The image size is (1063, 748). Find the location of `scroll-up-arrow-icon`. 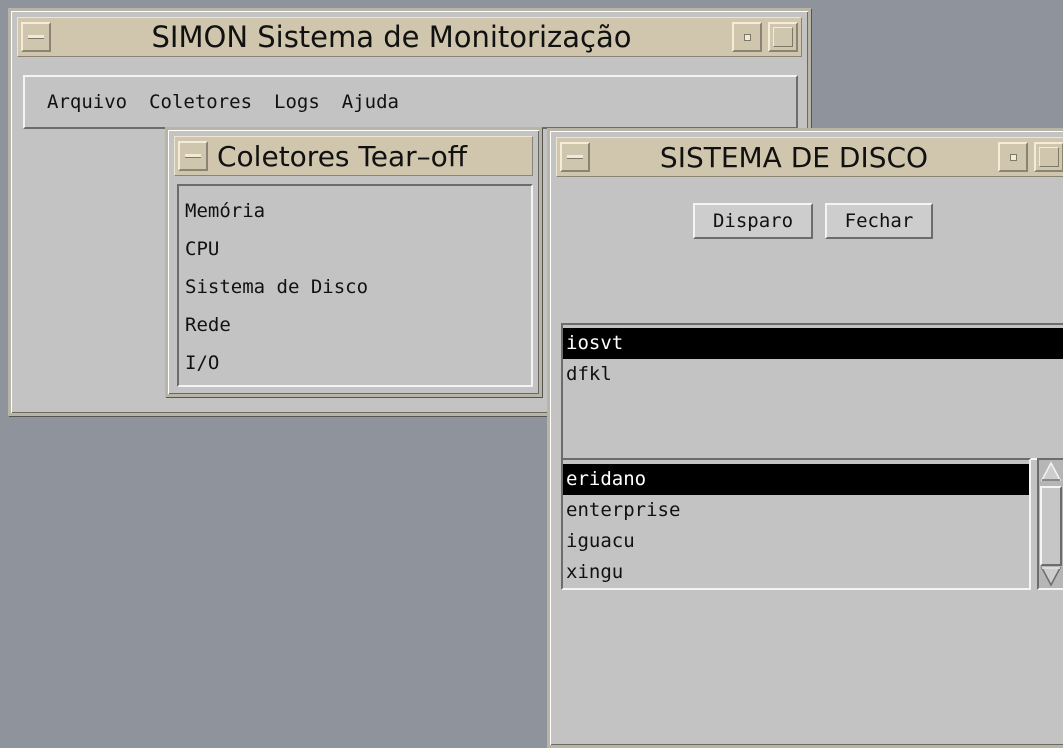

scroll-up-arrow-icon is located at coordinates (1051, 472).